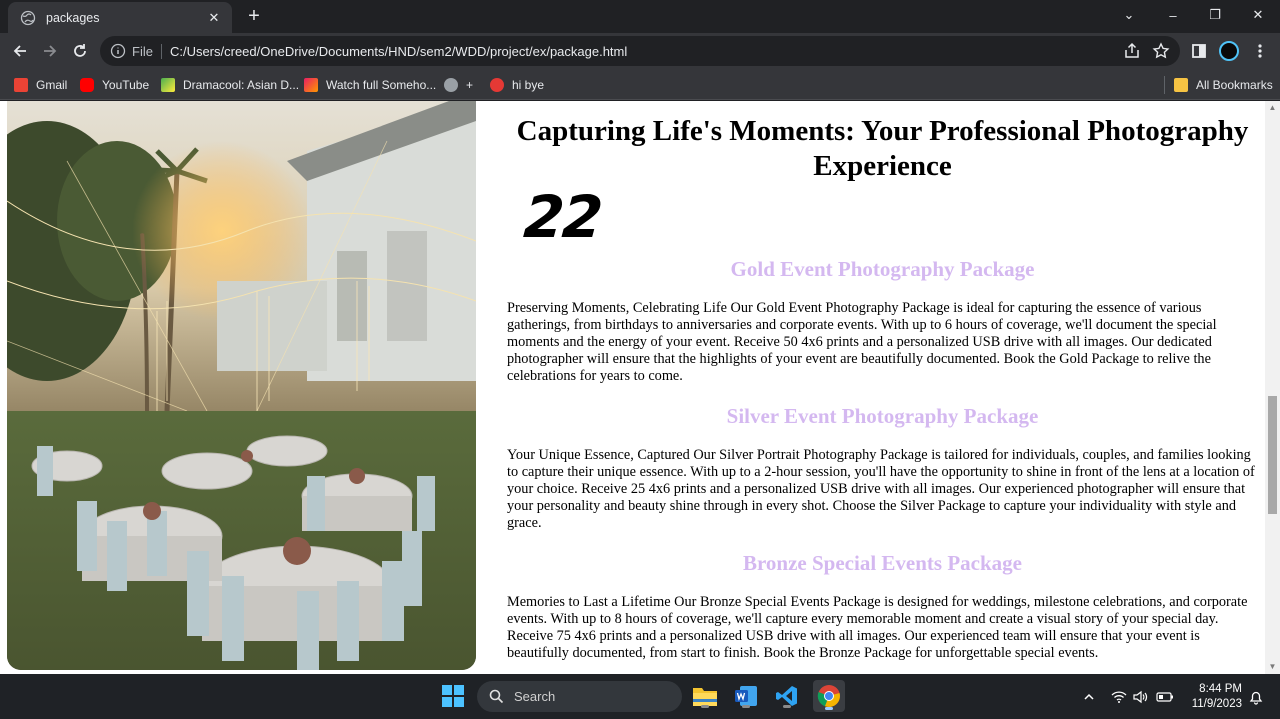 The width and height of the screenshot is (1280, 719). What do you see at coordinates (528, 85) in the screenshot?
I see `bookmark-label: hi bye` at bounding box center [528, 85].